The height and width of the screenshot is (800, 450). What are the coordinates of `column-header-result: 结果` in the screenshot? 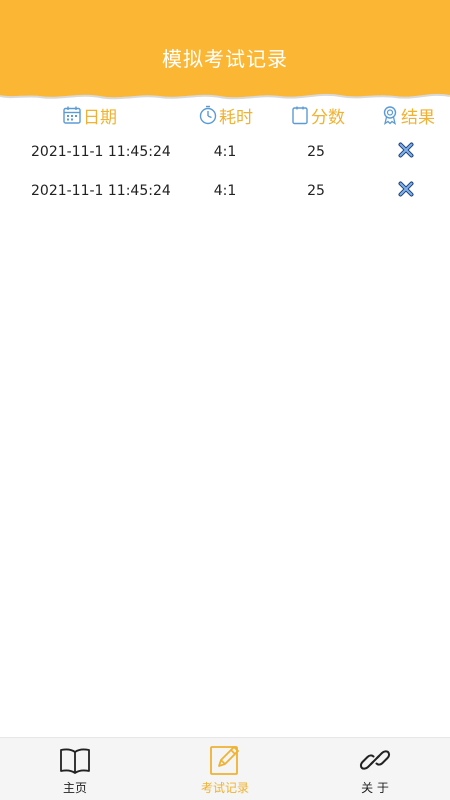 It's located at (407, 115).